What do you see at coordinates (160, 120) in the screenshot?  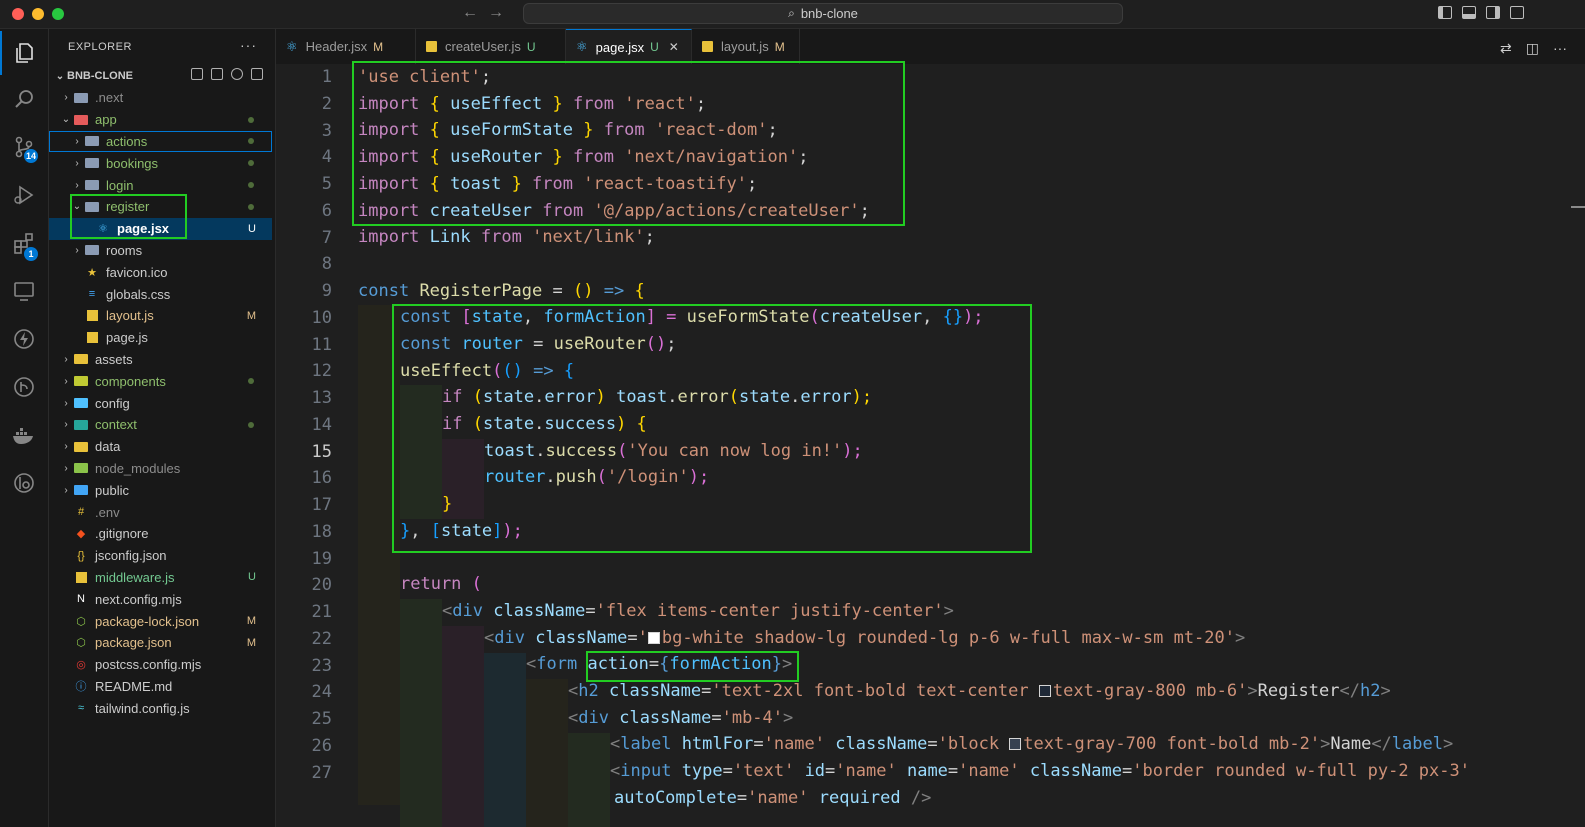 I see `tree-item-app: ⌄ app` at bounding box center [160, 120].